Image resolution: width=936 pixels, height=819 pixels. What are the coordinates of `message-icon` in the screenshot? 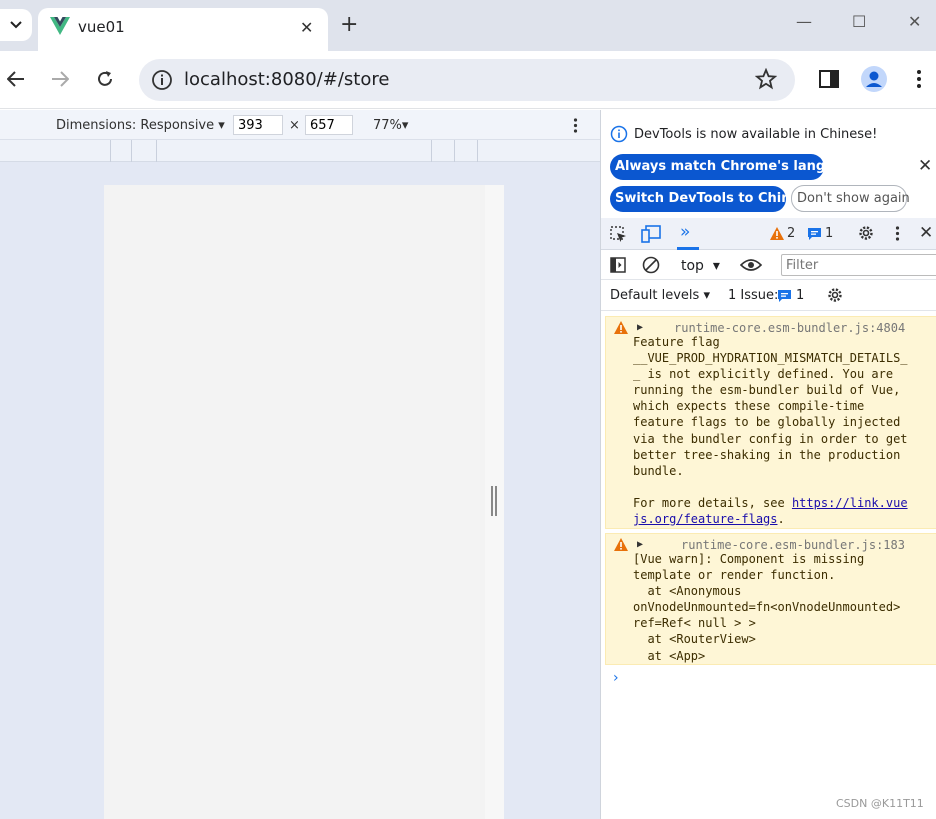 It's located at (814, 234).